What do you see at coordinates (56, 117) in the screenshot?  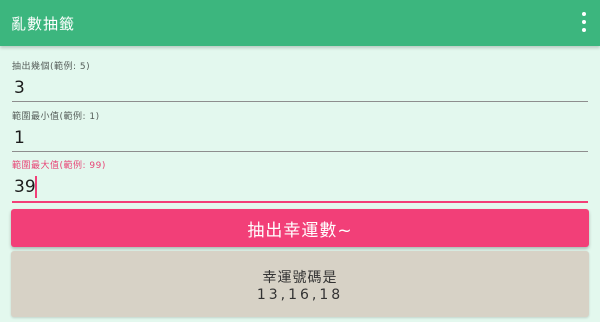 I see `min-label: 範圍最小值(範例: 1)` at bounding box center [56, 117].